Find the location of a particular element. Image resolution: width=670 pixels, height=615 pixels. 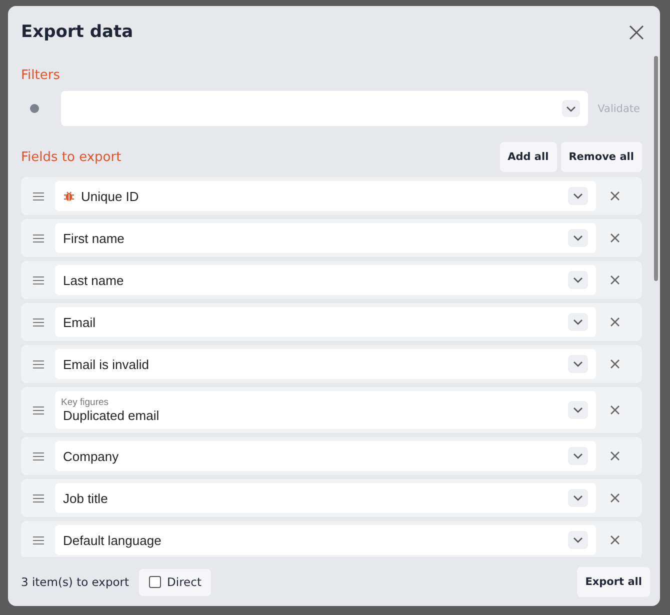

scrollbar is located at coordinates (656, 168).